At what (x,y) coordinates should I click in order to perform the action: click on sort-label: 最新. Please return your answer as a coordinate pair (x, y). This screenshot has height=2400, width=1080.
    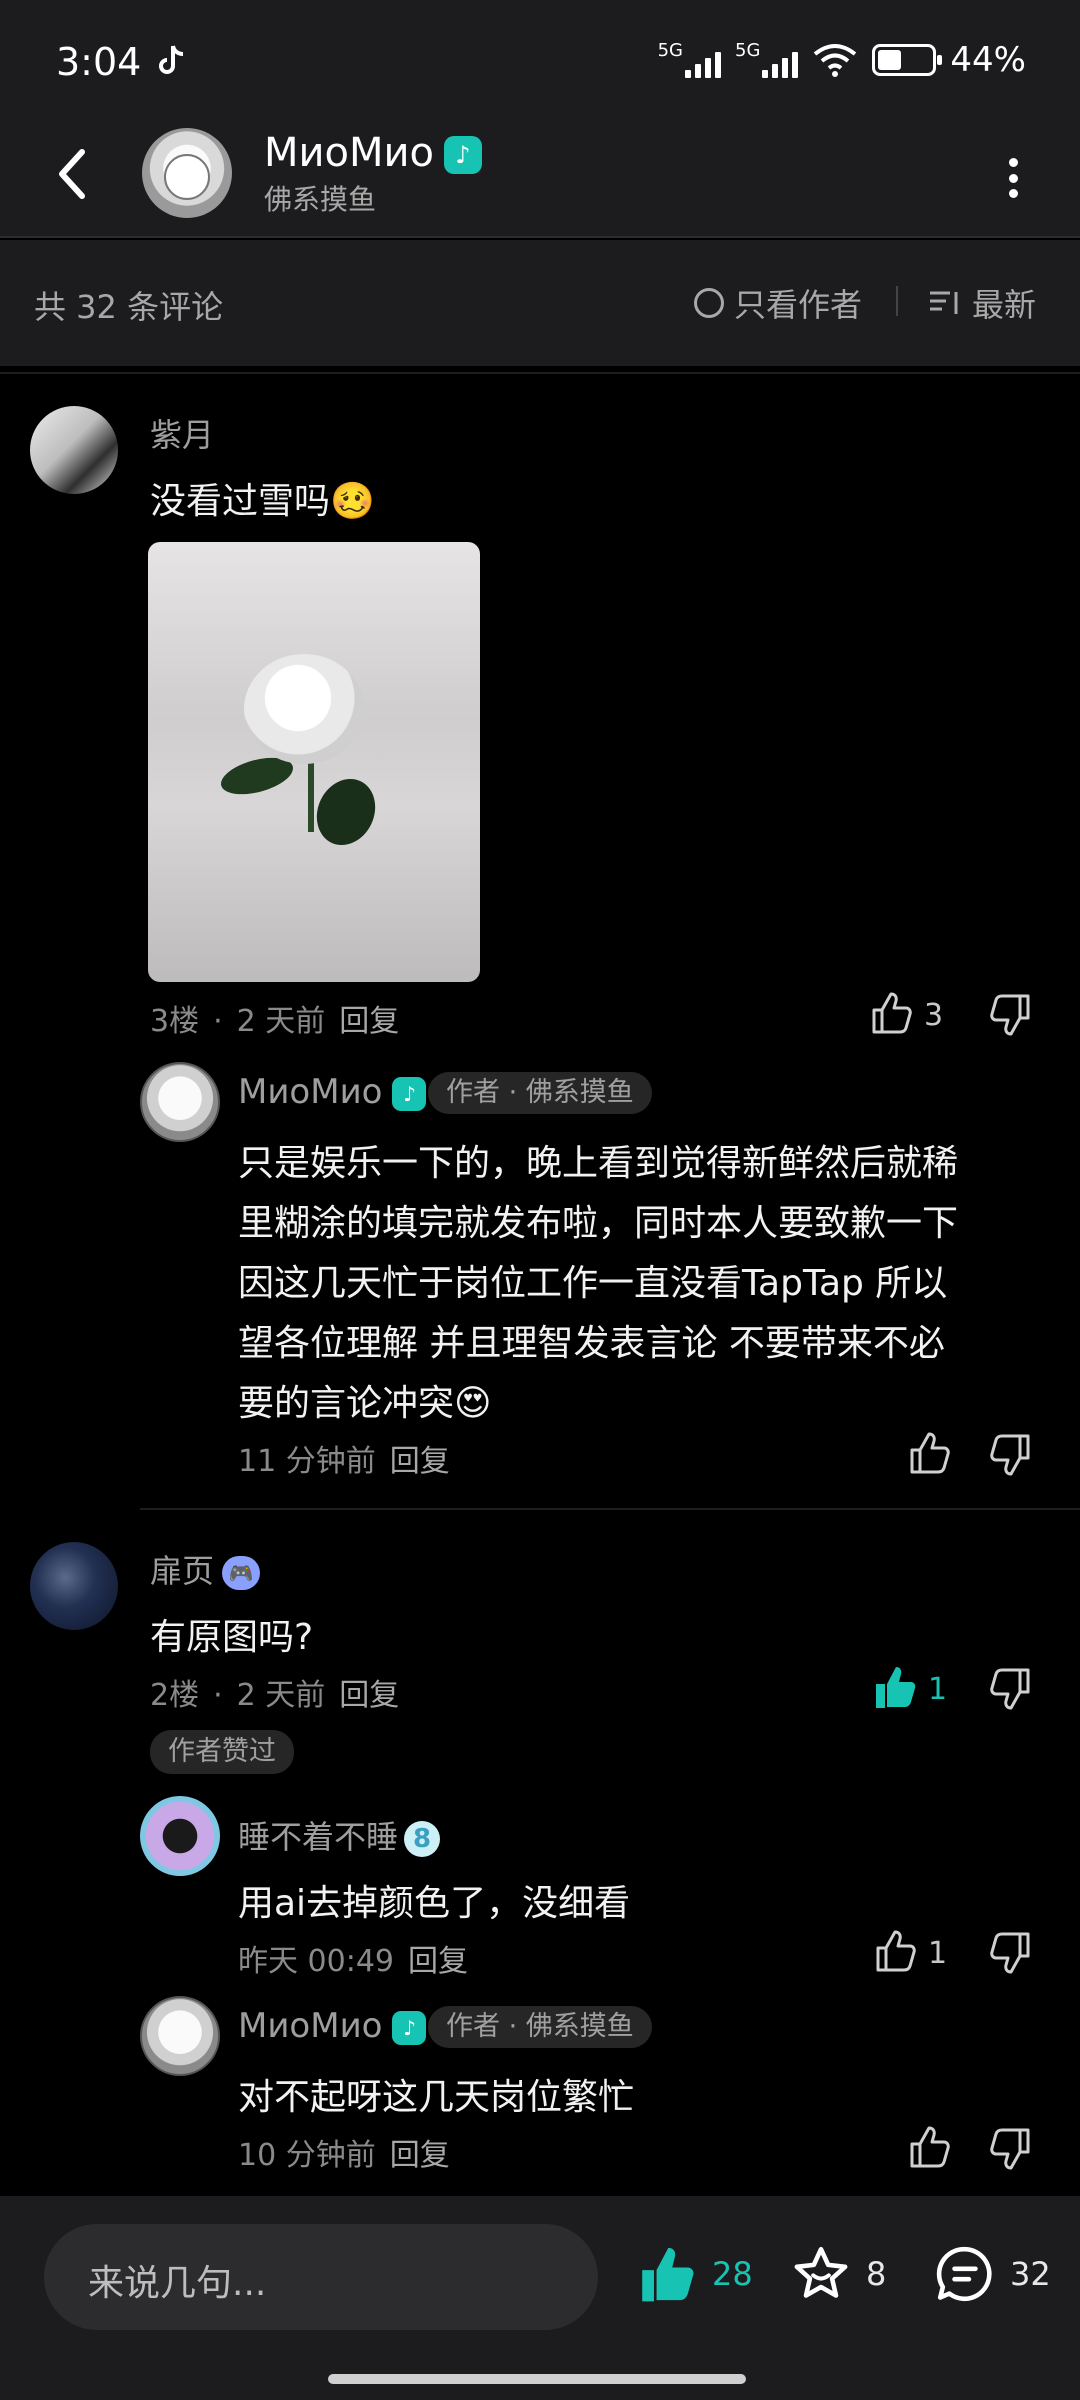
    Looking at the image, I should click on (1004, 305).